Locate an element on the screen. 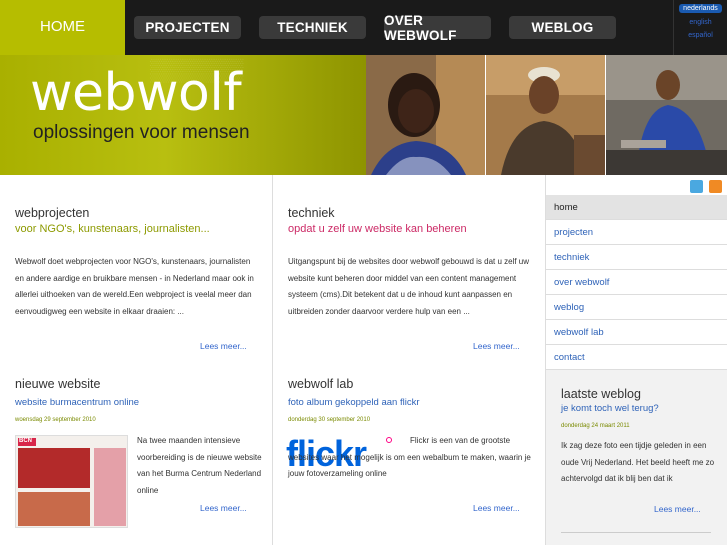 This screenshot has height=545, width=727. section-title-techniek: techniek is located at coordinates (311, 213).